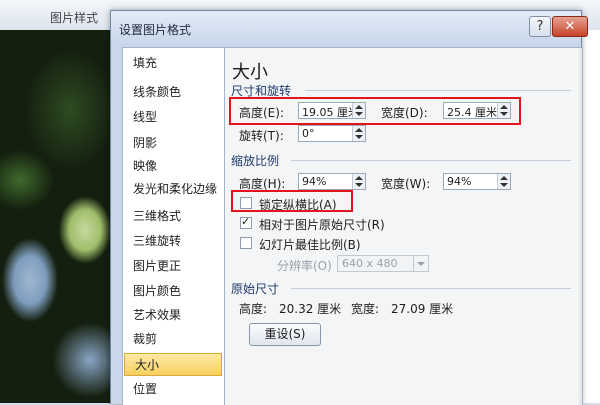 The height and width of the screenshot is (405, 600). I want to click on nav-item-artistic-effects: 艺术效果, so click(173, 315).